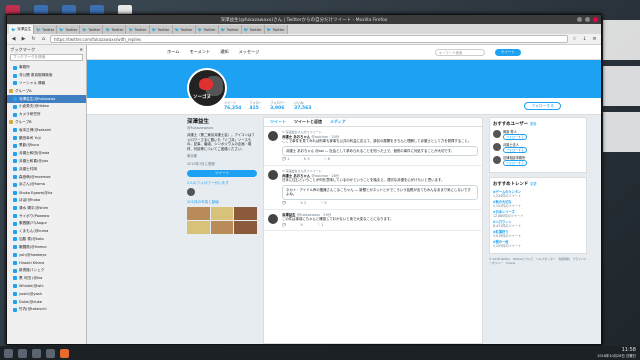 This screenshot has width=640, height=360. What do you see at coordinates (46, 193) in the screenshot?
I see `bookmark-item: Shoko Egawa(@ha` at bounding box center [46, 193].